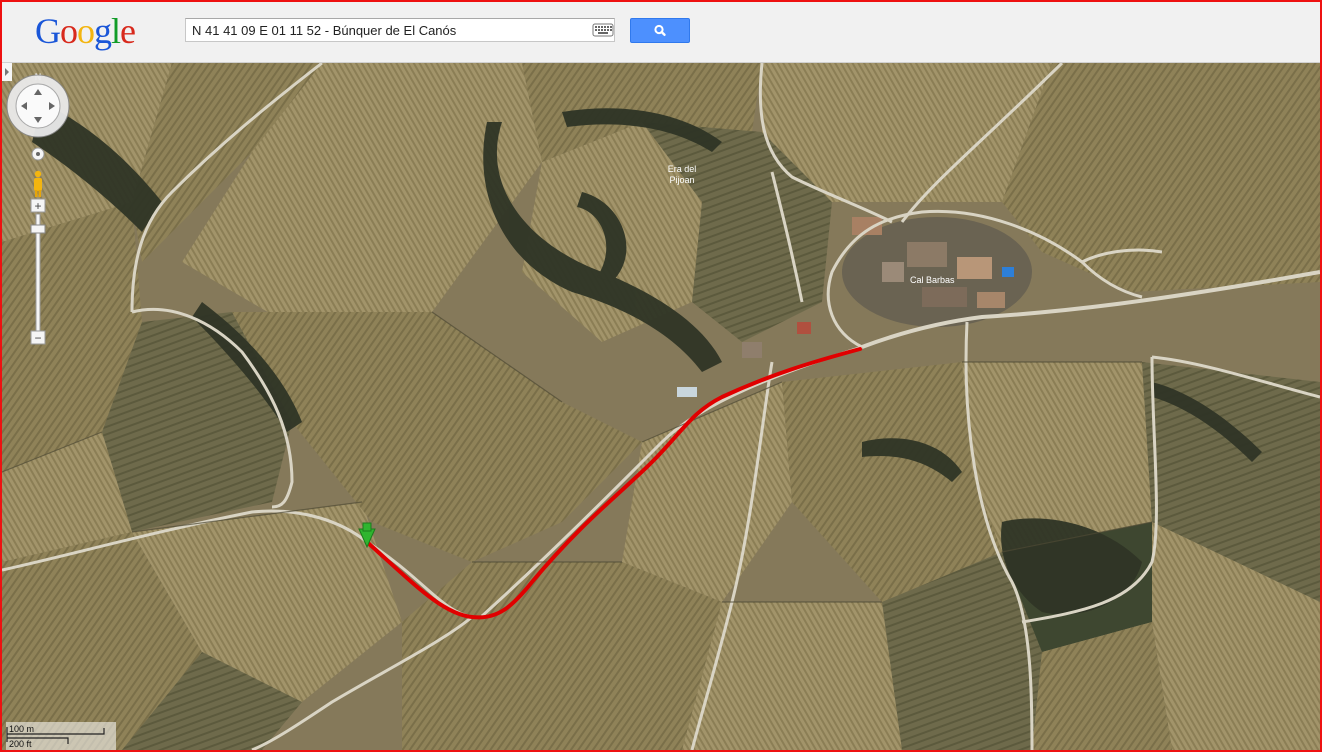 This screenshot has height=752, width=1322. I want to click on google-logo: Google, so click(85, 31).